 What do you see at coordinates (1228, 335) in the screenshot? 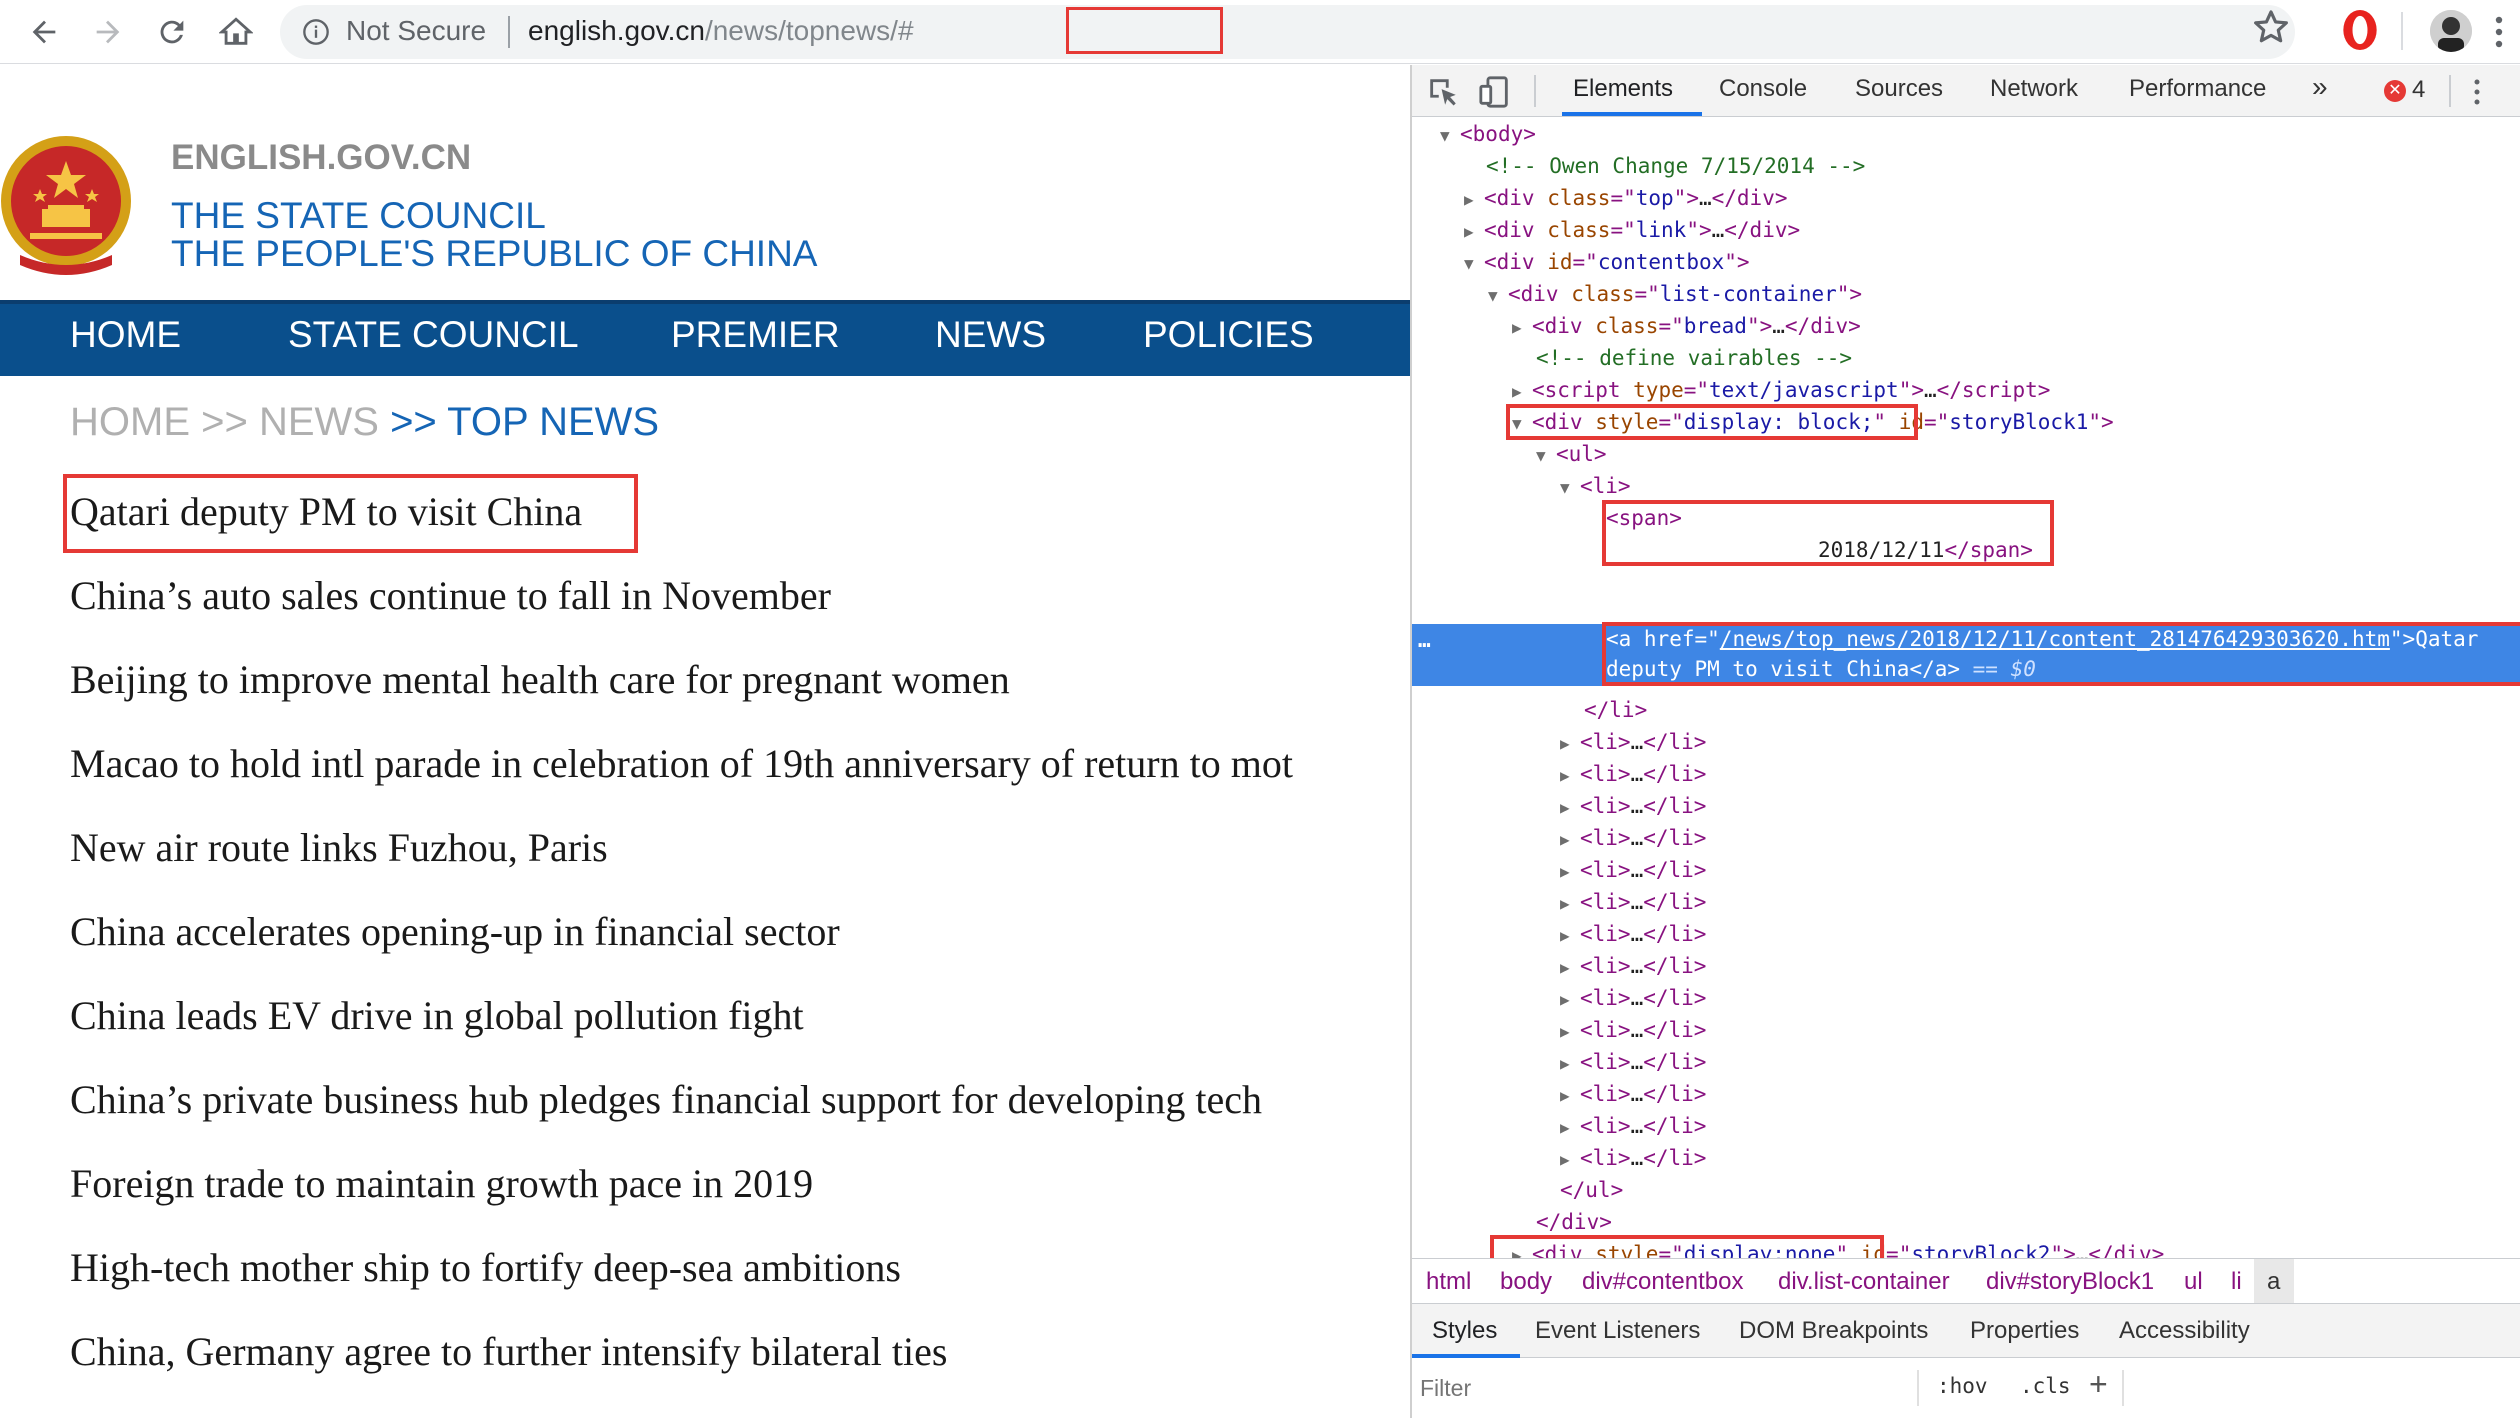
I see `nav-policies: POLICIES` at bounding box center [1228, 335].